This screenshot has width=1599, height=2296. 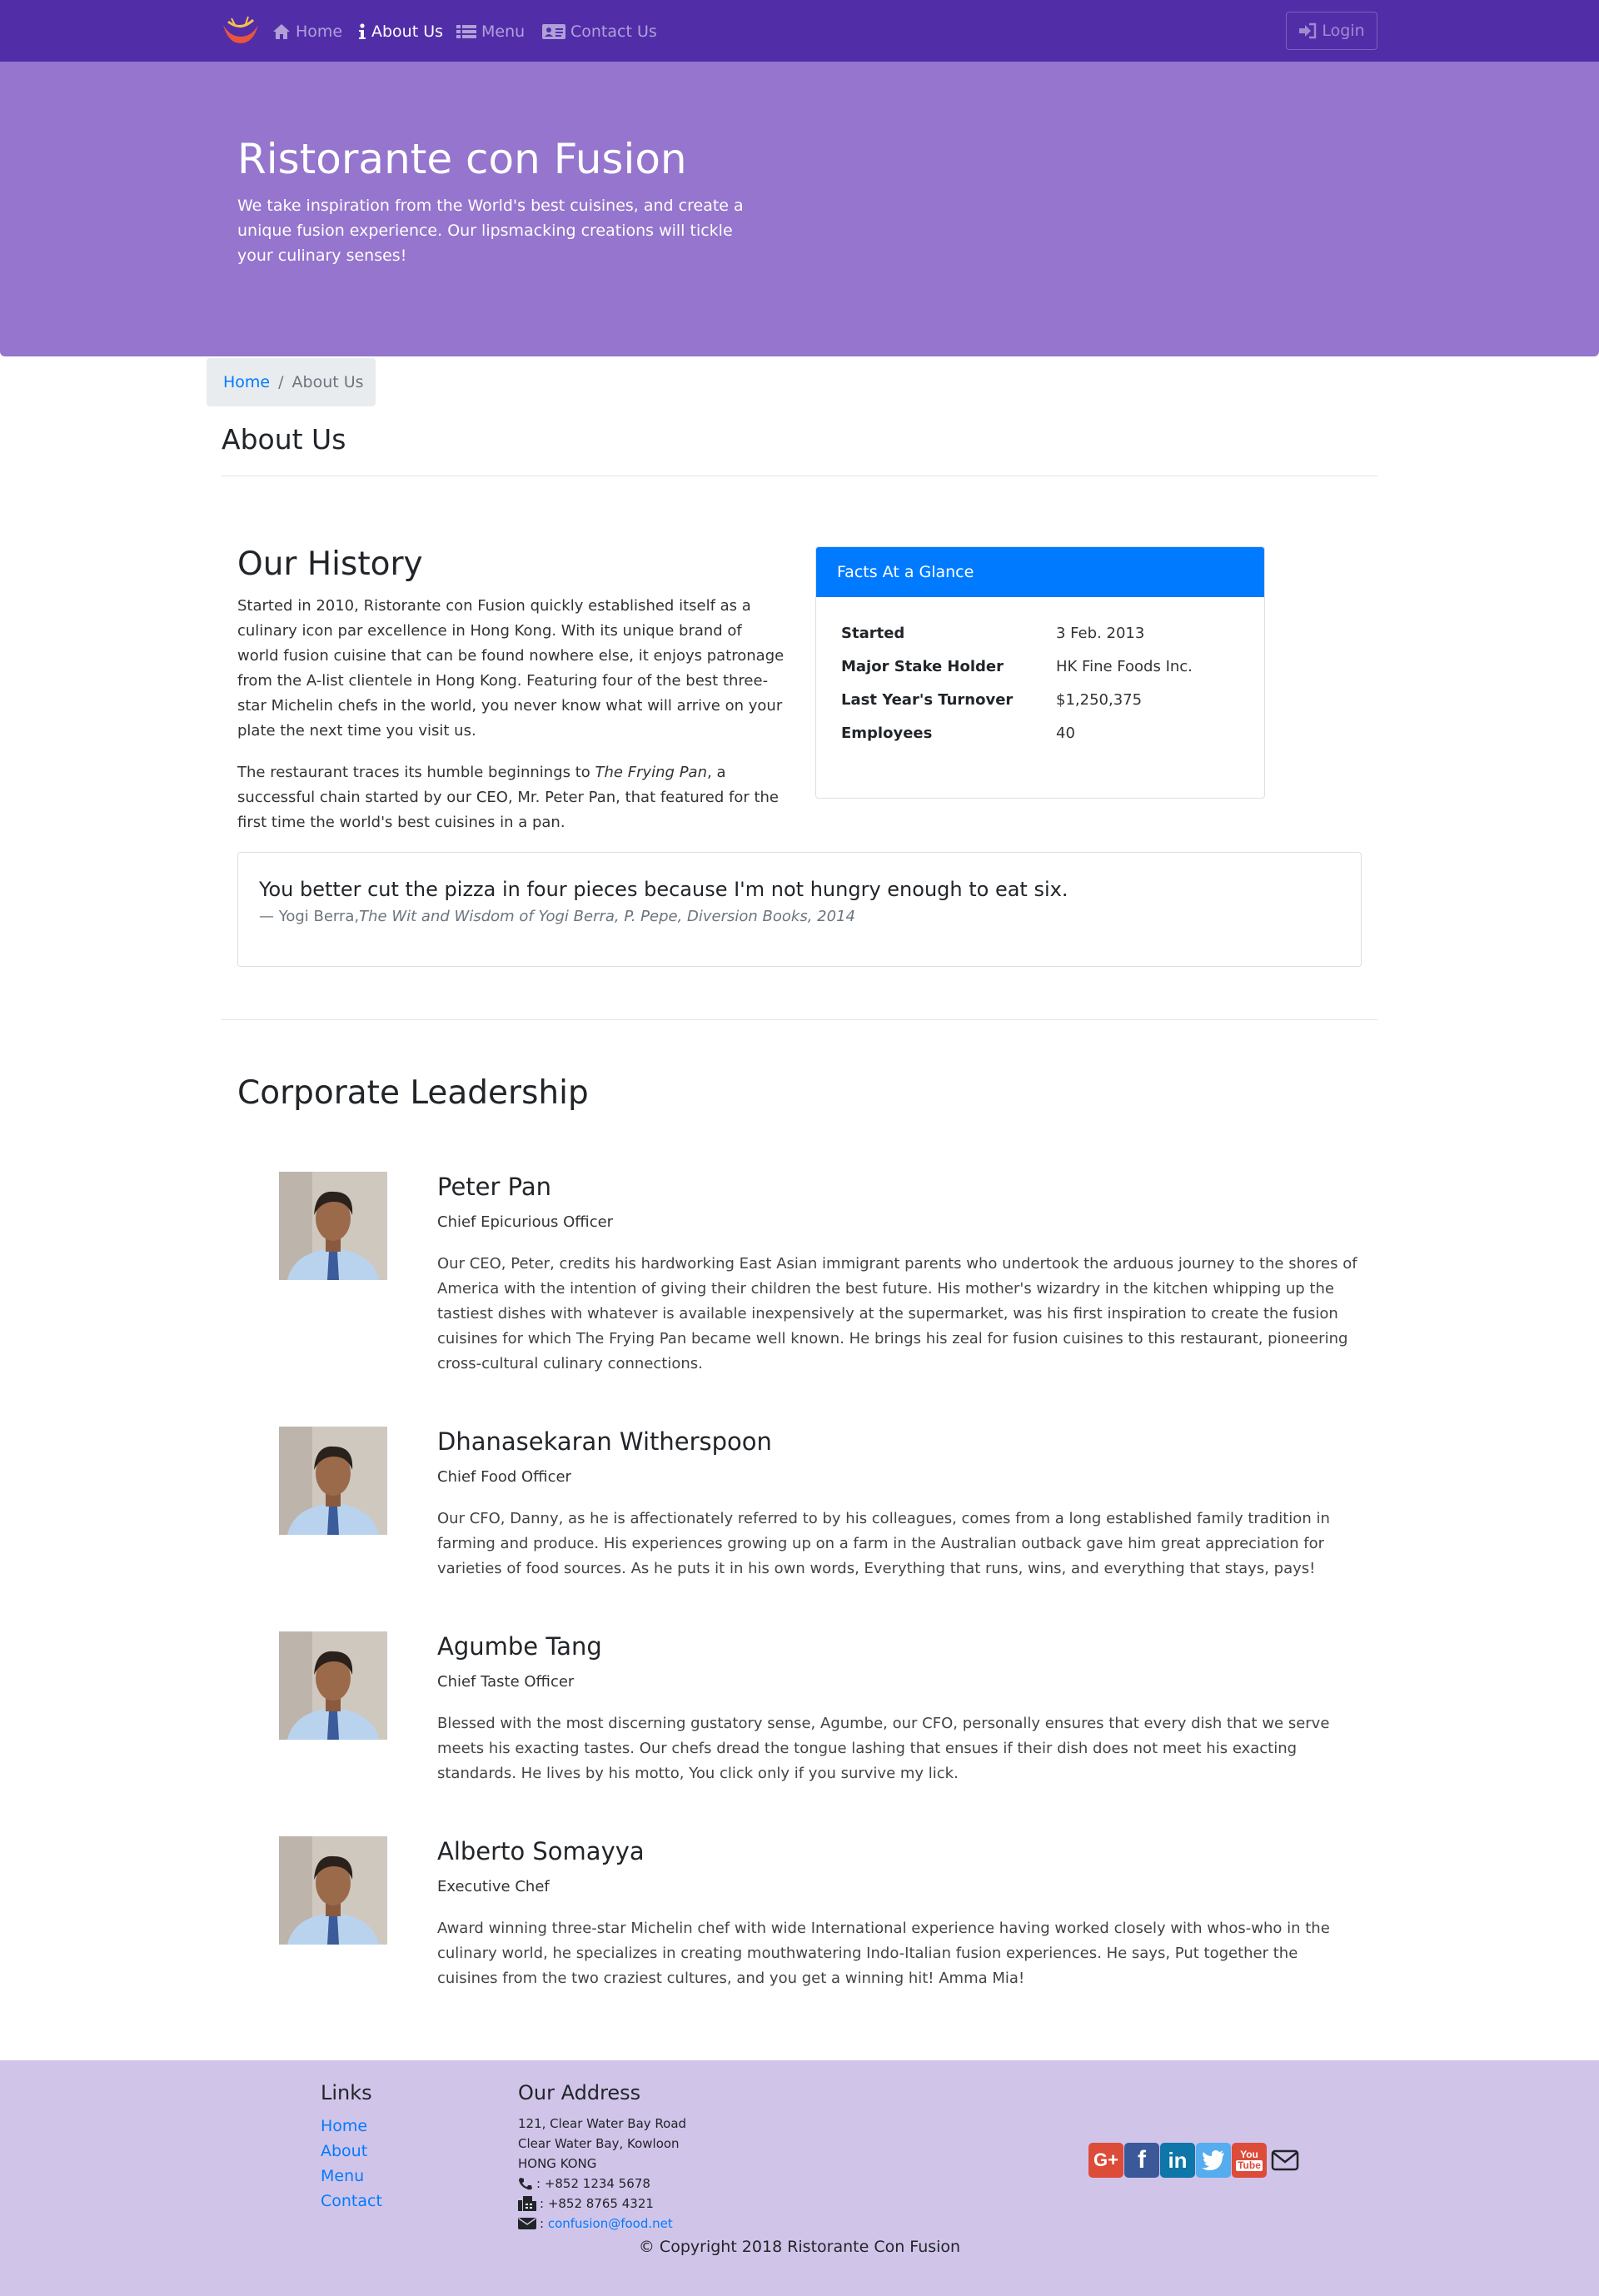 What do you see at coordinates (799, 31) in the screenshot?
I see `navbar: Home About Us Menu Contact Us Login` at bounding box center [799, 31].